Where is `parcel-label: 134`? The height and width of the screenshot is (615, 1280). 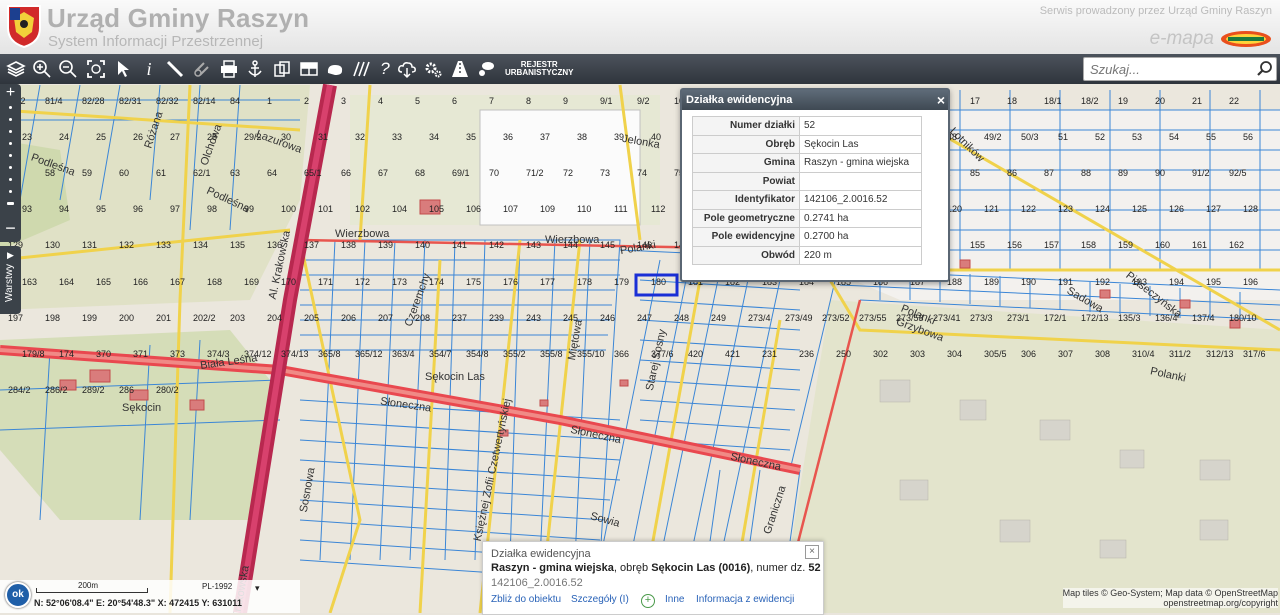
parcel-label: 134 is located at coordinates (201, 245).